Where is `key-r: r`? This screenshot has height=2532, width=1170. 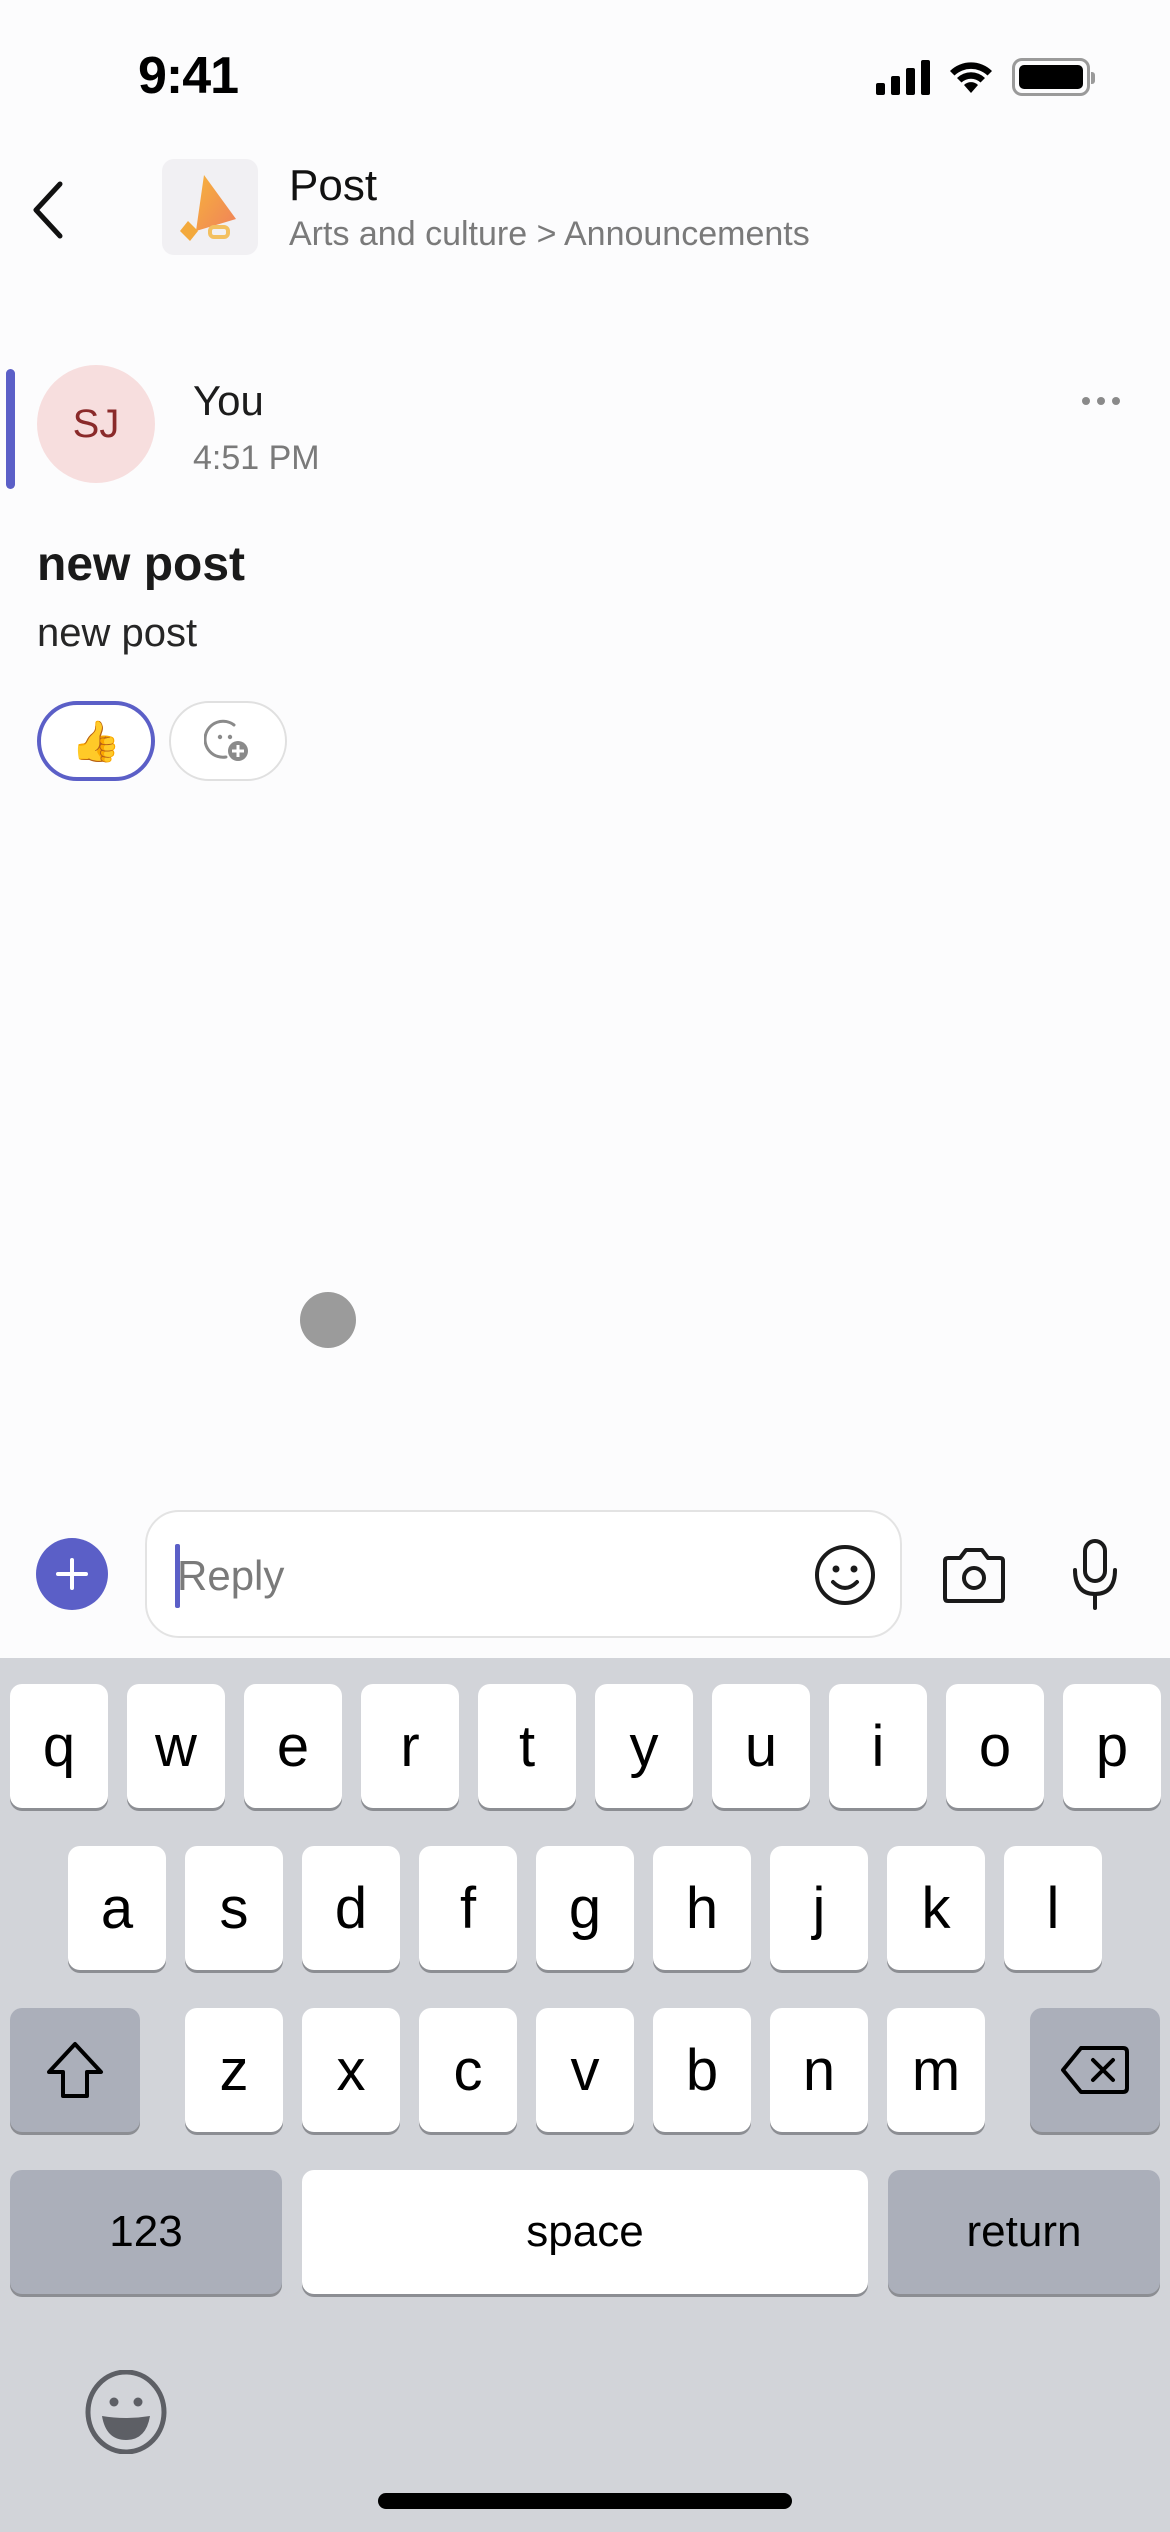
key-r: r is located at coordinates (410, 1746).